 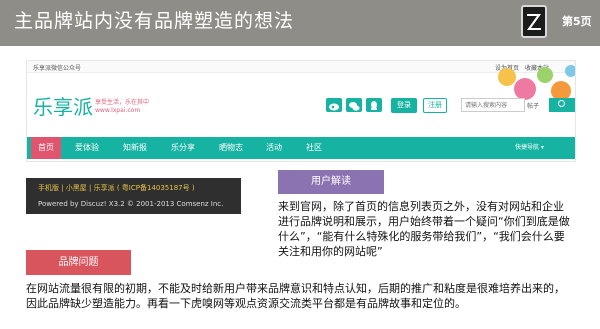 I want to click on search-icon, so click(x=561, y=103).